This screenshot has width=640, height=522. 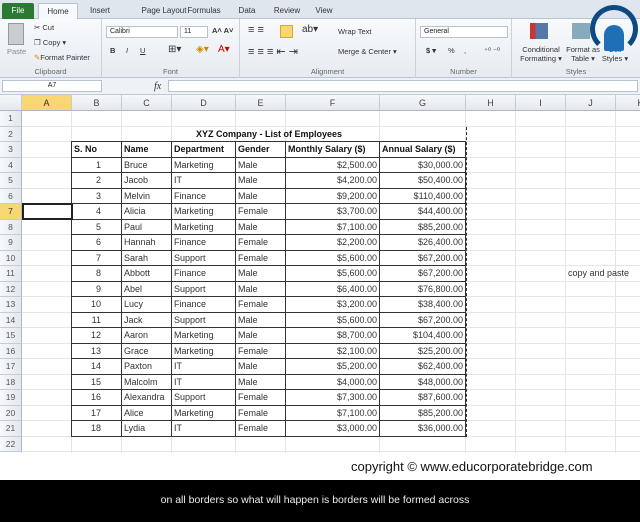 What do you see at coordinates (422, 226) in the screenshot?
I see `table-cell: $85,200.00` at bounding box center [422, 226].